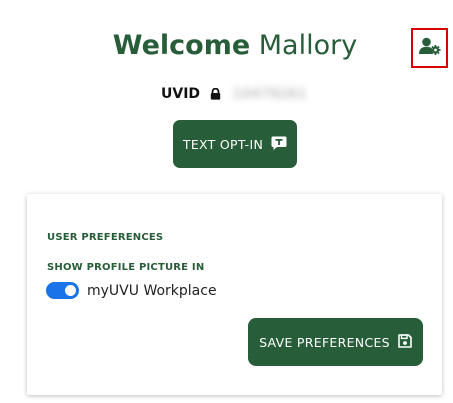  I want to click on uvid-row: UVID 10479261, so click(234, 94).